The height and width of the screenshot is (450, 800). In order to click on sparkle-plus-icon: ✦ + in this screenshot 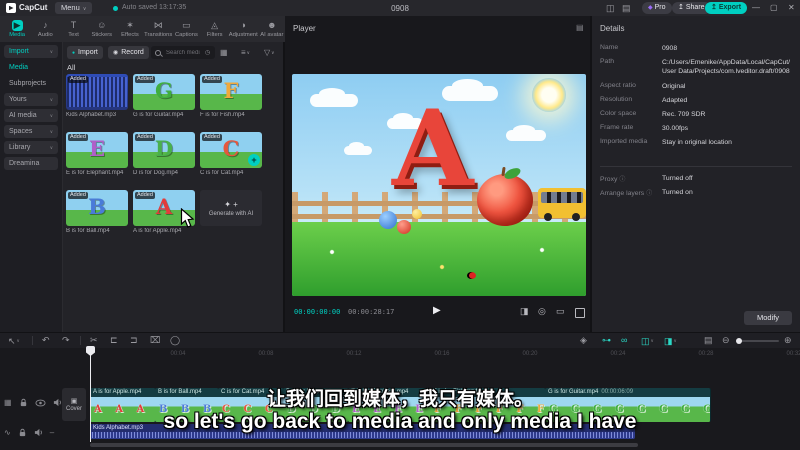, I will do `click(231, 204)`.